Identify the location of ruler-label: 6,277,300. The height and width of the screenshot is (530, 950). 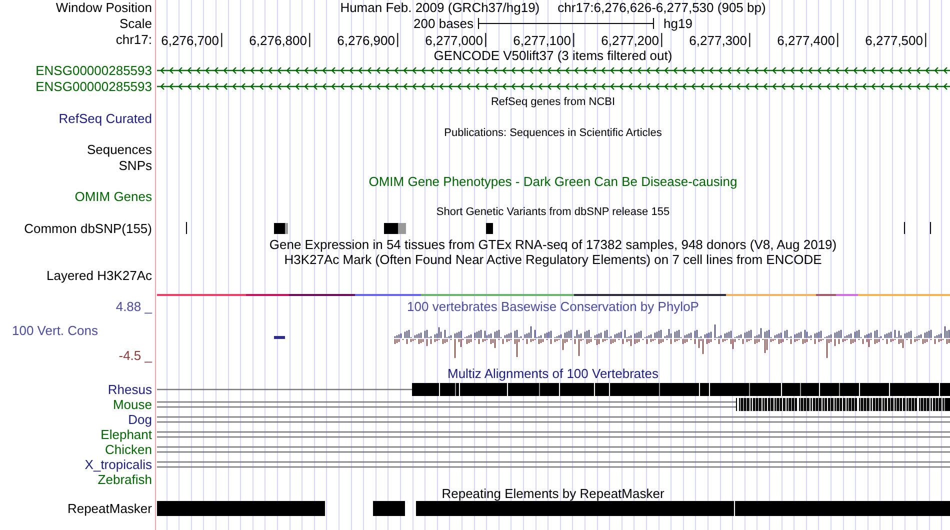
(718, 40).